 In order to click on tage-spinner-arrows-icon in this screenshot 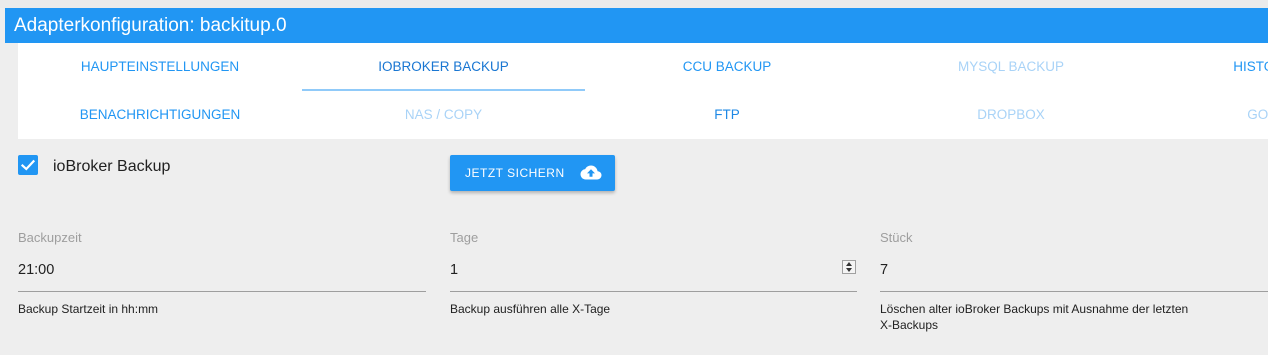, I will do `click(849, 267)`.